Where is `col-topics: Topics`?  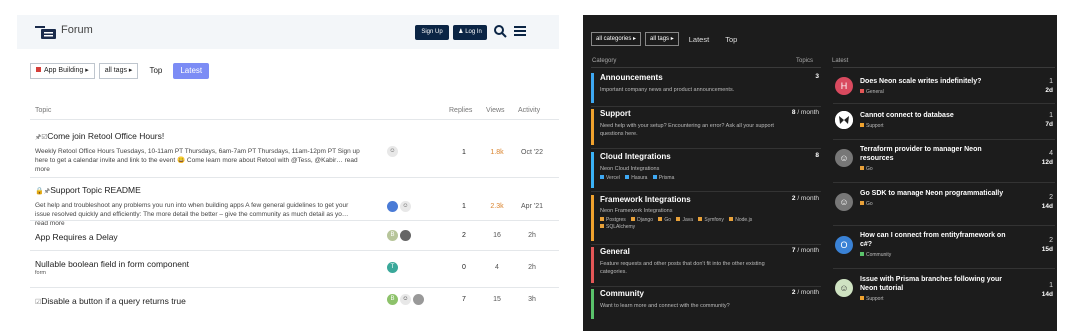
col-topics: Topics is located at coordinates (805, 61).